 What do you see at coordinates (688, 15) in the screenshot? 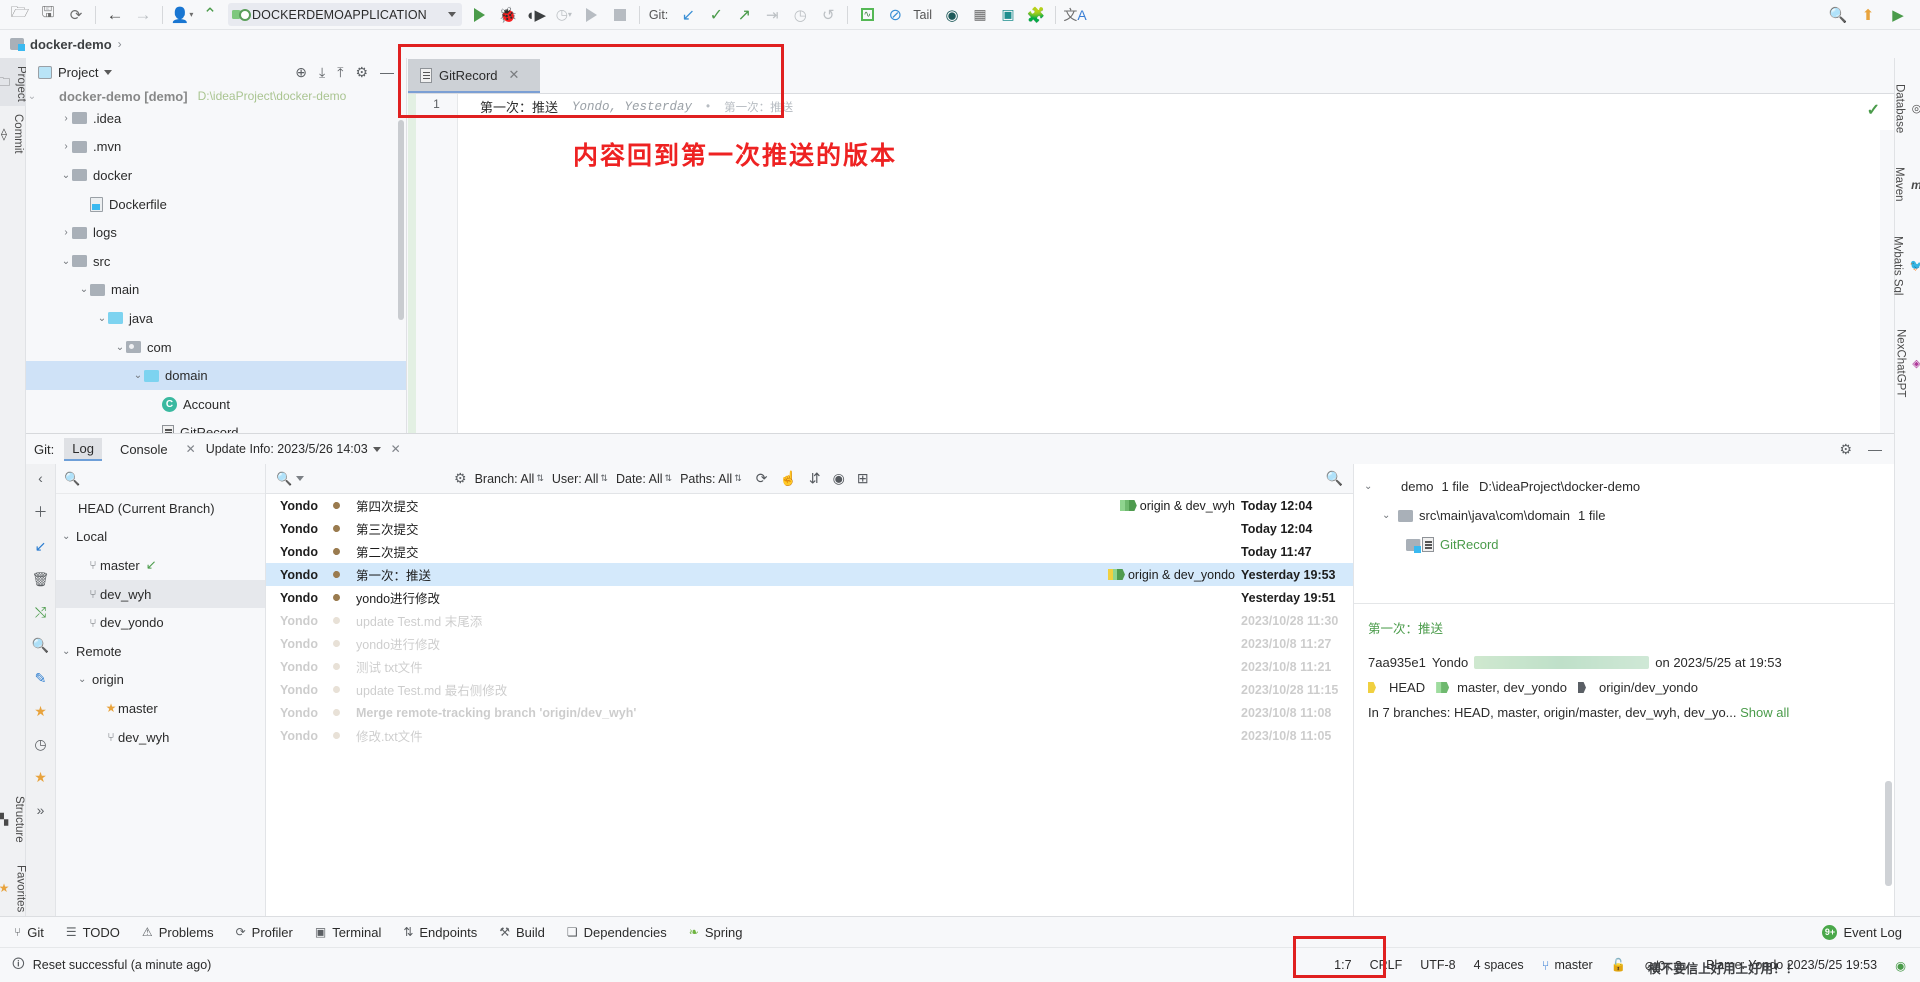
I see `git-update-icon: ↙` at bounding box center [688, 15].